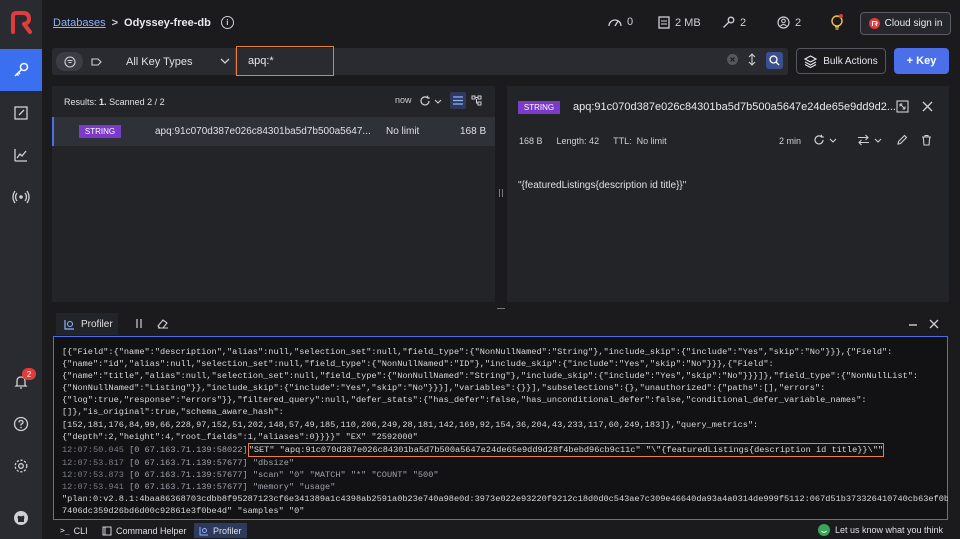 The image size is (960, 539). What do you see at coordinates (21, 70) in the screenshot?
I see `browser-nav-key-icon` at bounding box center [21, 70].